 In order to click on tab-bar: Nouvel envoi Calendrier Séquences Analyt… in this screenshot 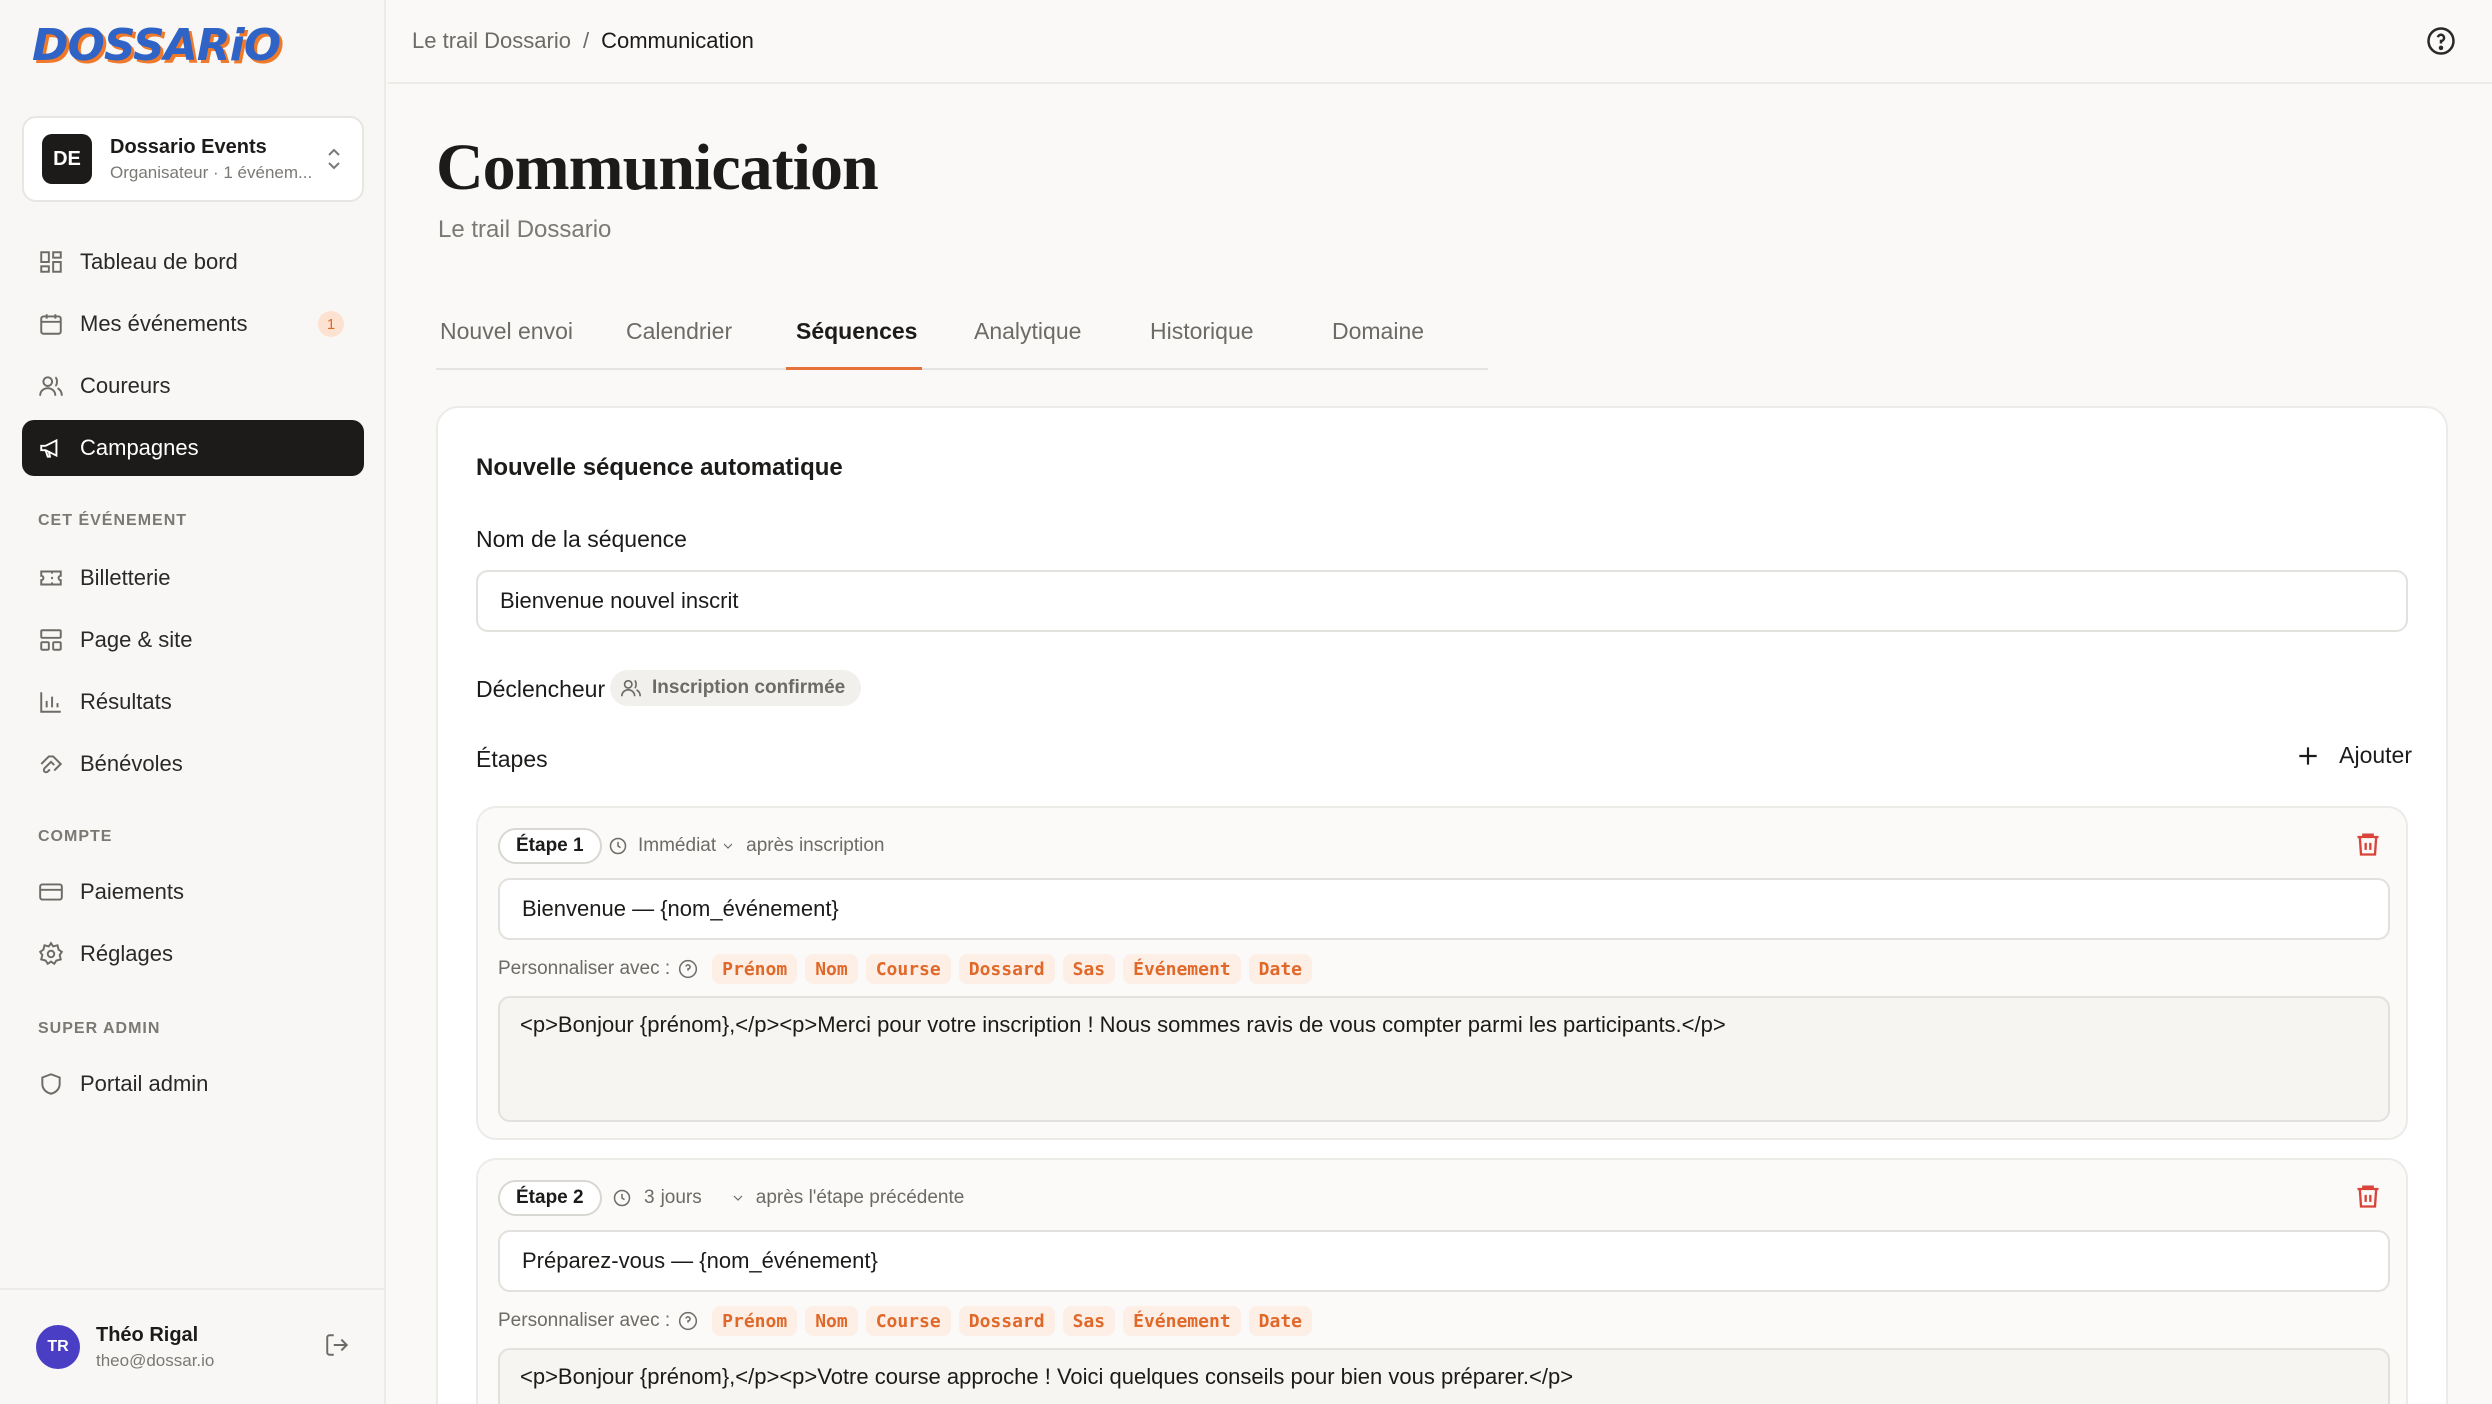, I will do `click(962, 338)`.